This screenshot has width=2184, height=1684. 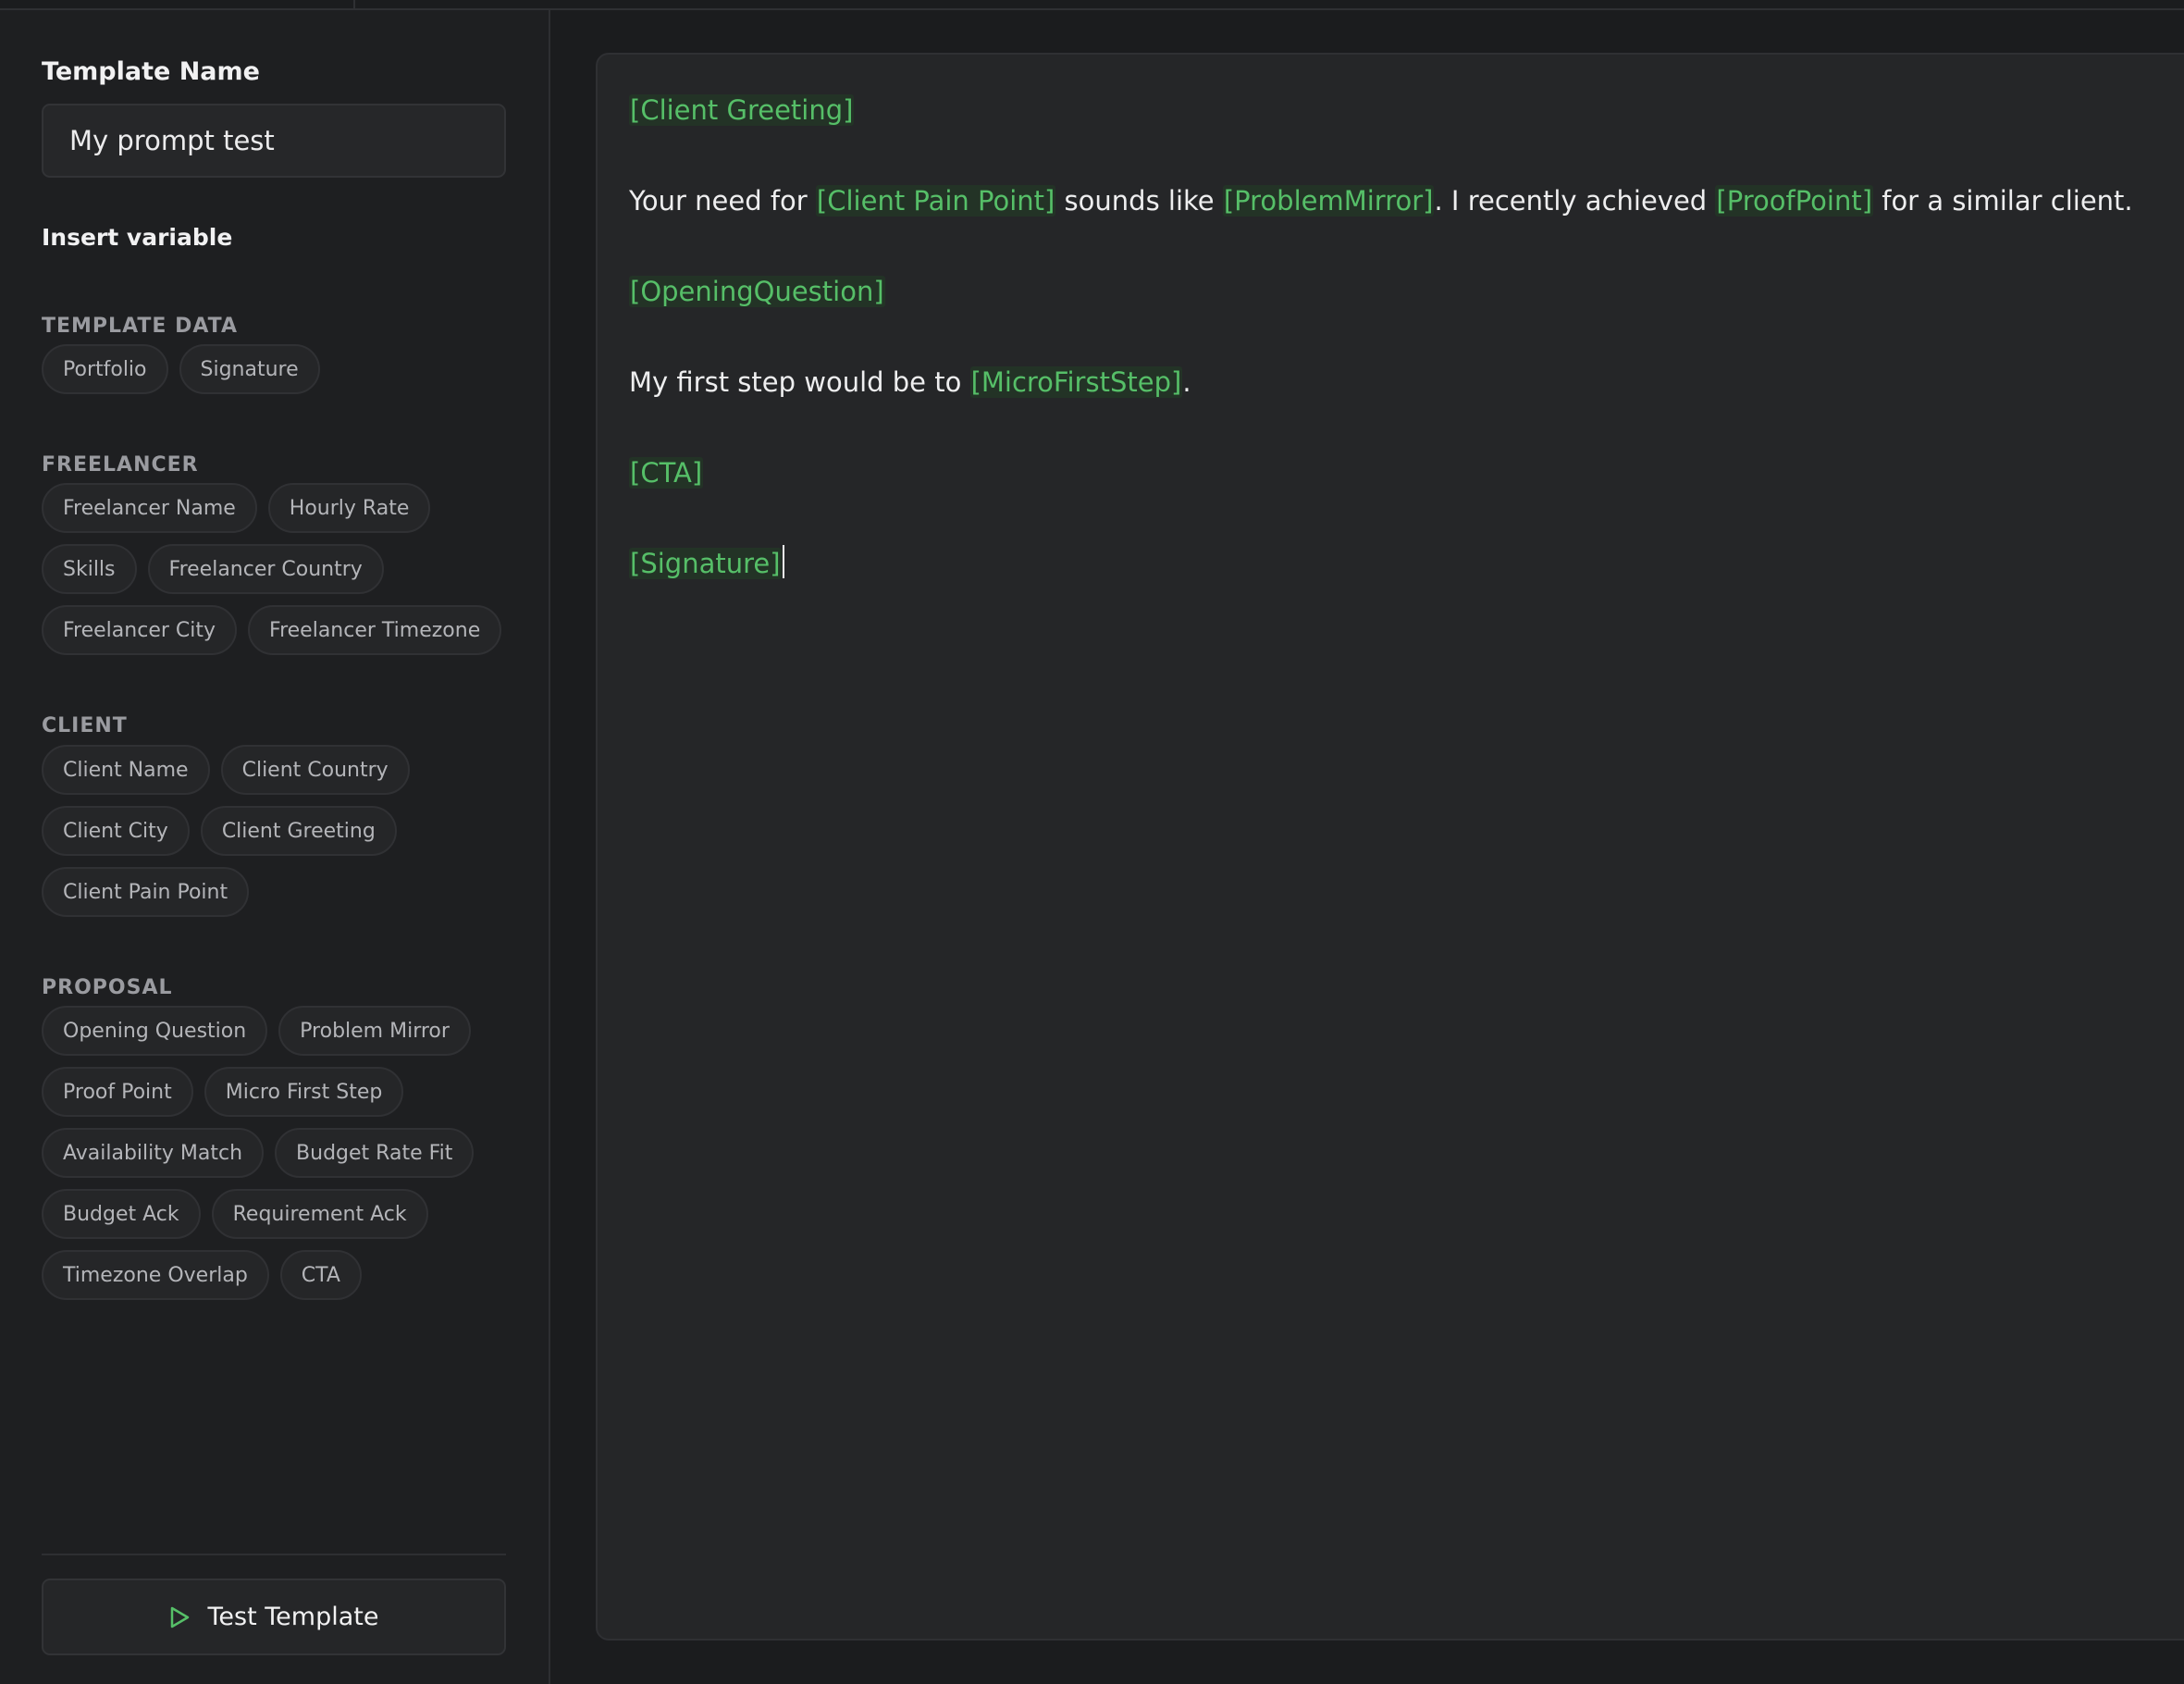 What do you see at coordinates (375, 630) in the screenshot?
I see `variable-chip-freelancer-timezone: Freelancer Timezone` at bounding box center [375, 630].